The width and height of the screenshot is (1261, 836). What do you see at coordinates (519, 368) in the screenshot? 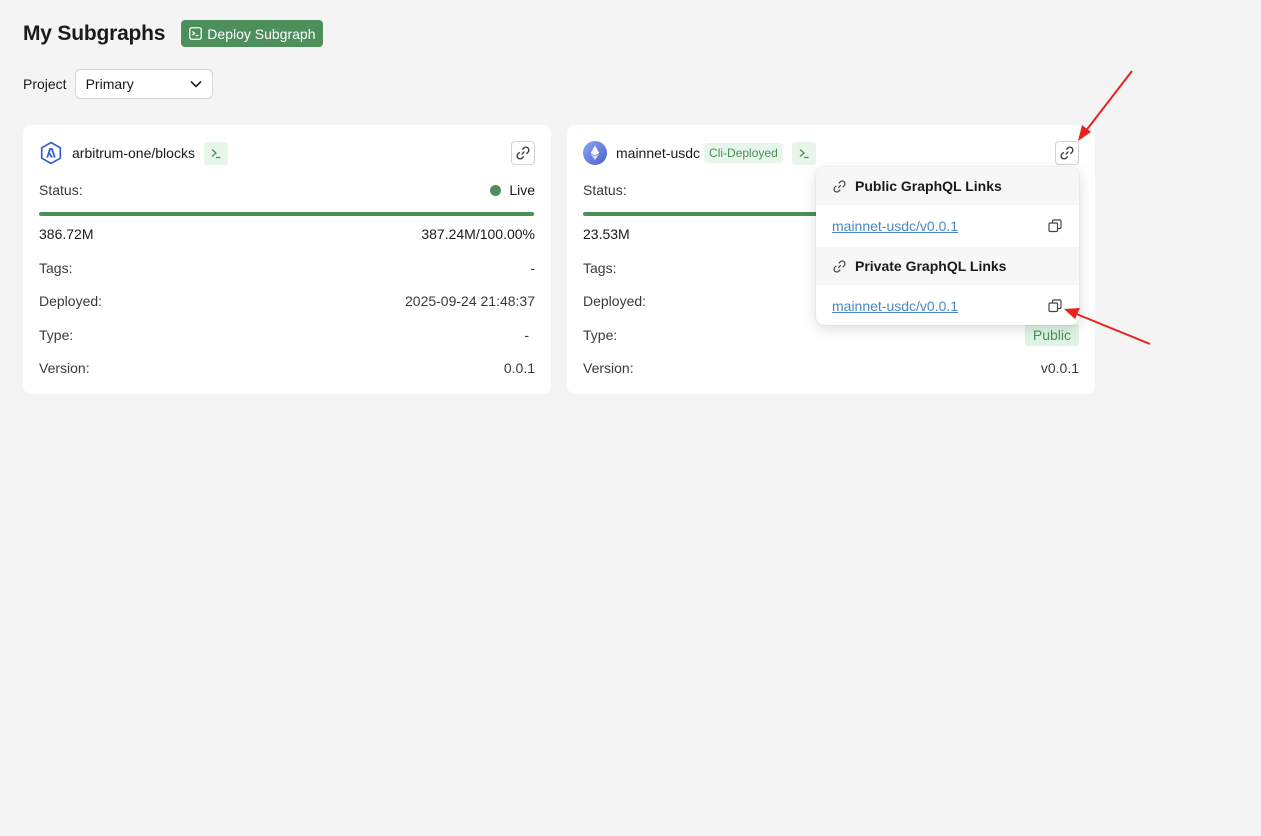
I see `version-value: 0.0.1` at bounding box center [519, 368].